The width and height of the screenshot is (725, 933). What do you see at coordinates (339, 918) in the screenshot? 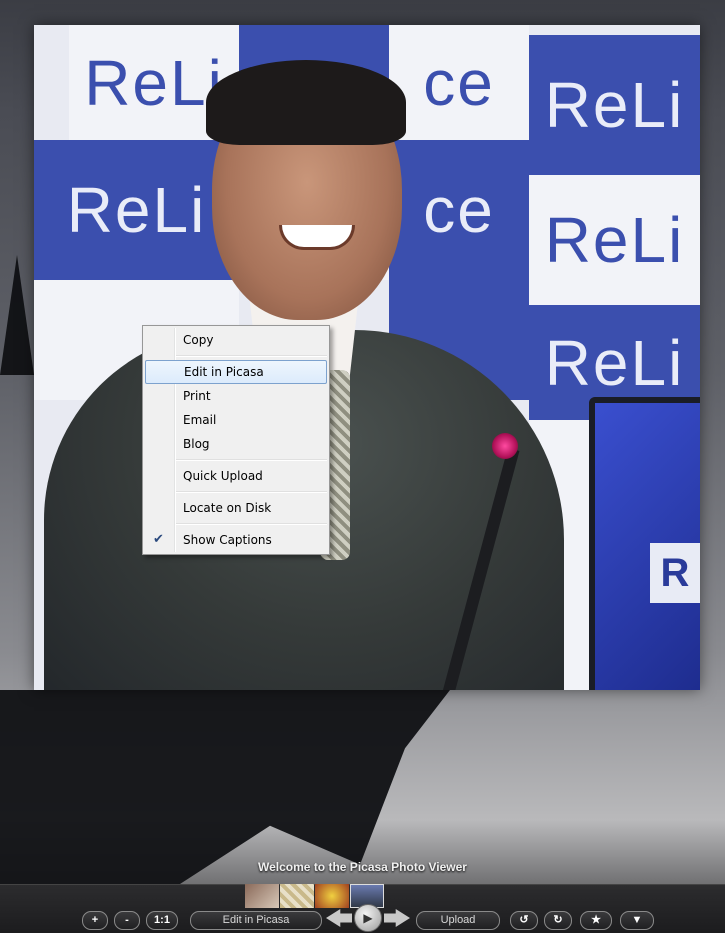
I see `previous-arrow-icon` at bounding box center [339, 918].